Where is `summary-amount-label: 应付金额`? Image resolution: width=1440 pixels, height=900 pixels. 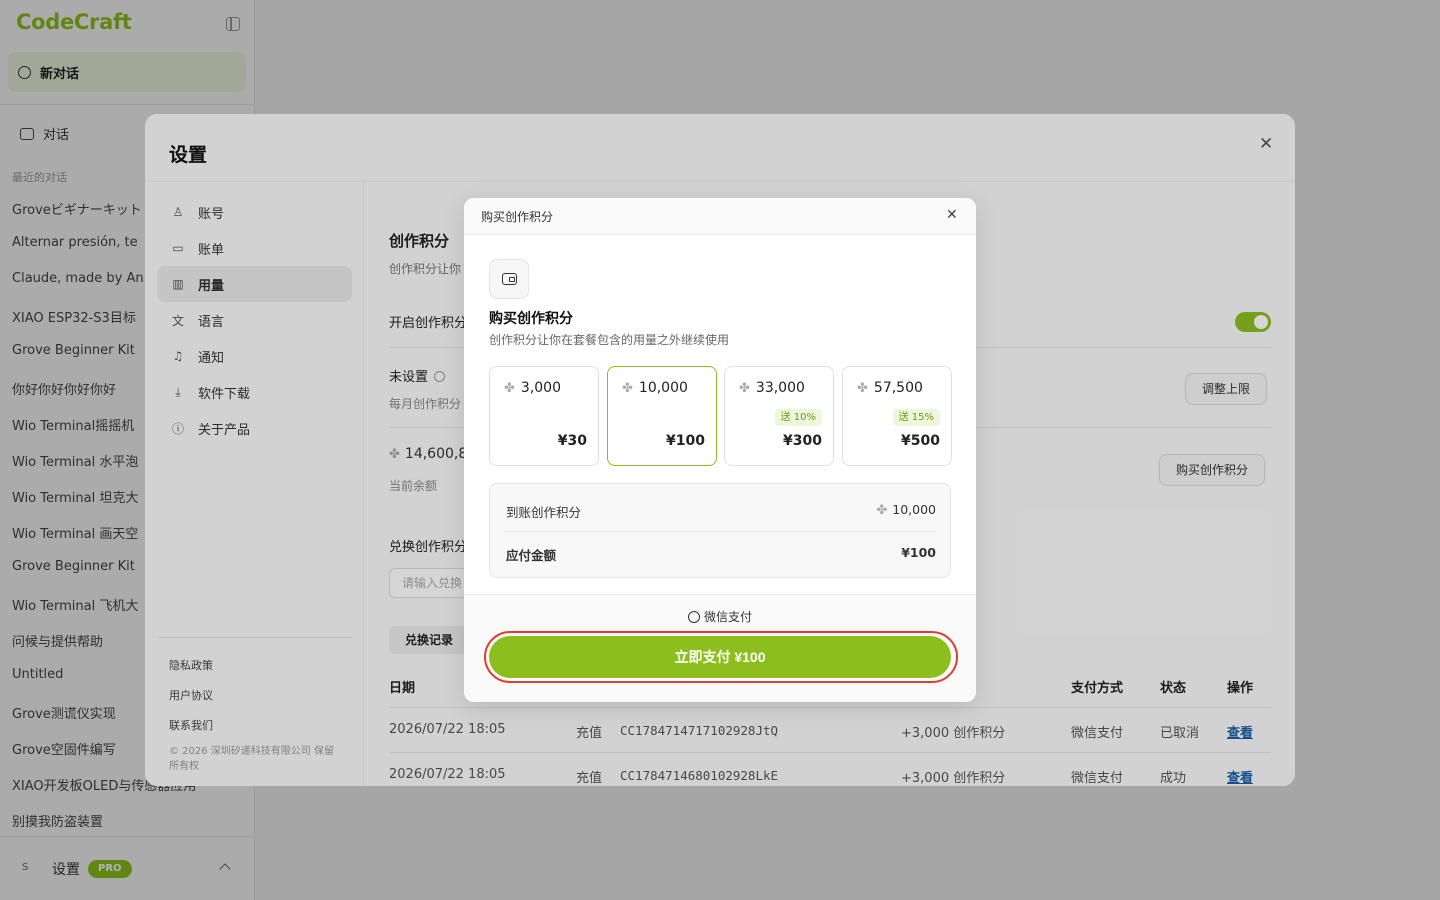 summary-amount-label: 应付金额 is located at coordinates (531, 555).